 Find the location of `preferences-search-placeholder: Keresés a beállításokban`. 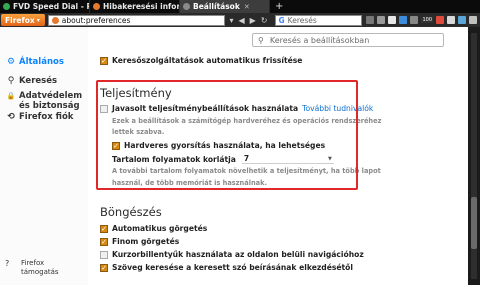

preferences-search-placeholder: Keresés a beállításokban is located at coordinates (319, 40).